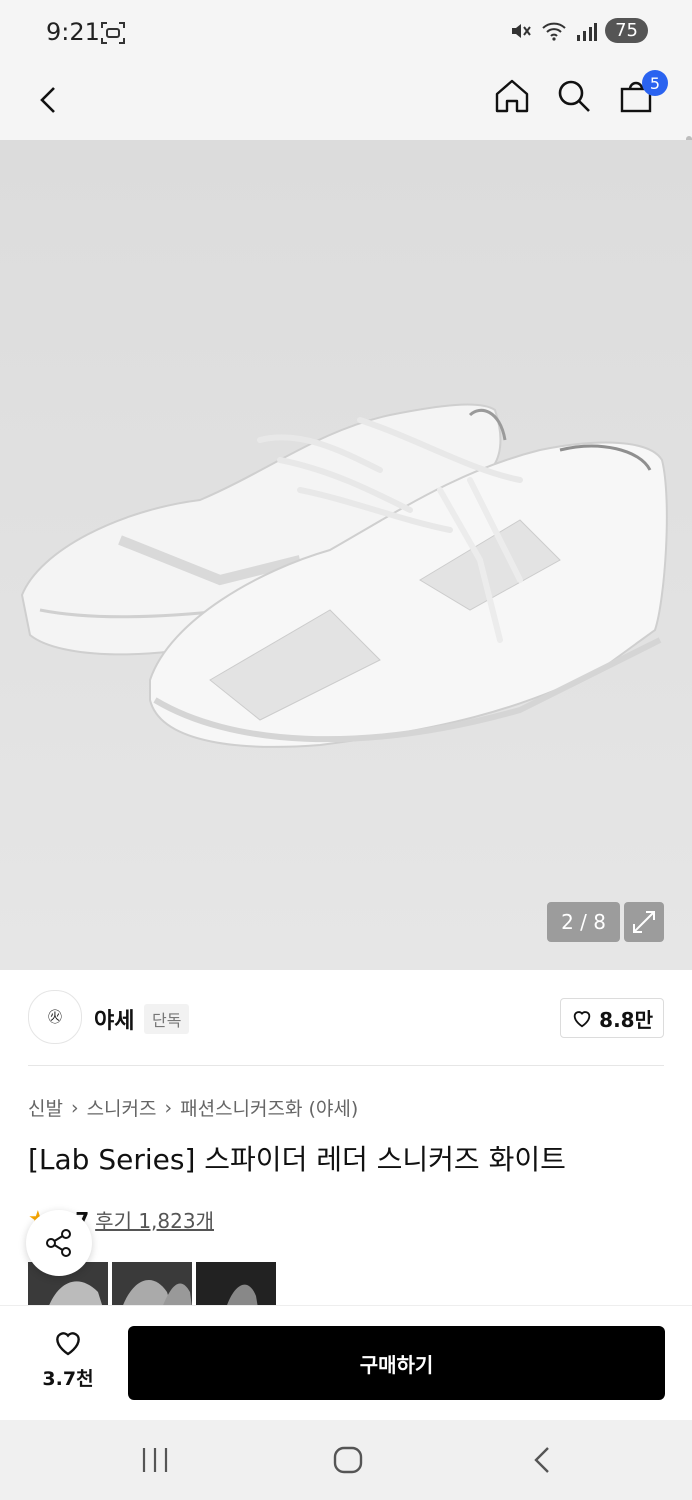 The width and height of the screenshot is (692, 1500). I want to click on system-navigation-bar, so click(346, 1460).